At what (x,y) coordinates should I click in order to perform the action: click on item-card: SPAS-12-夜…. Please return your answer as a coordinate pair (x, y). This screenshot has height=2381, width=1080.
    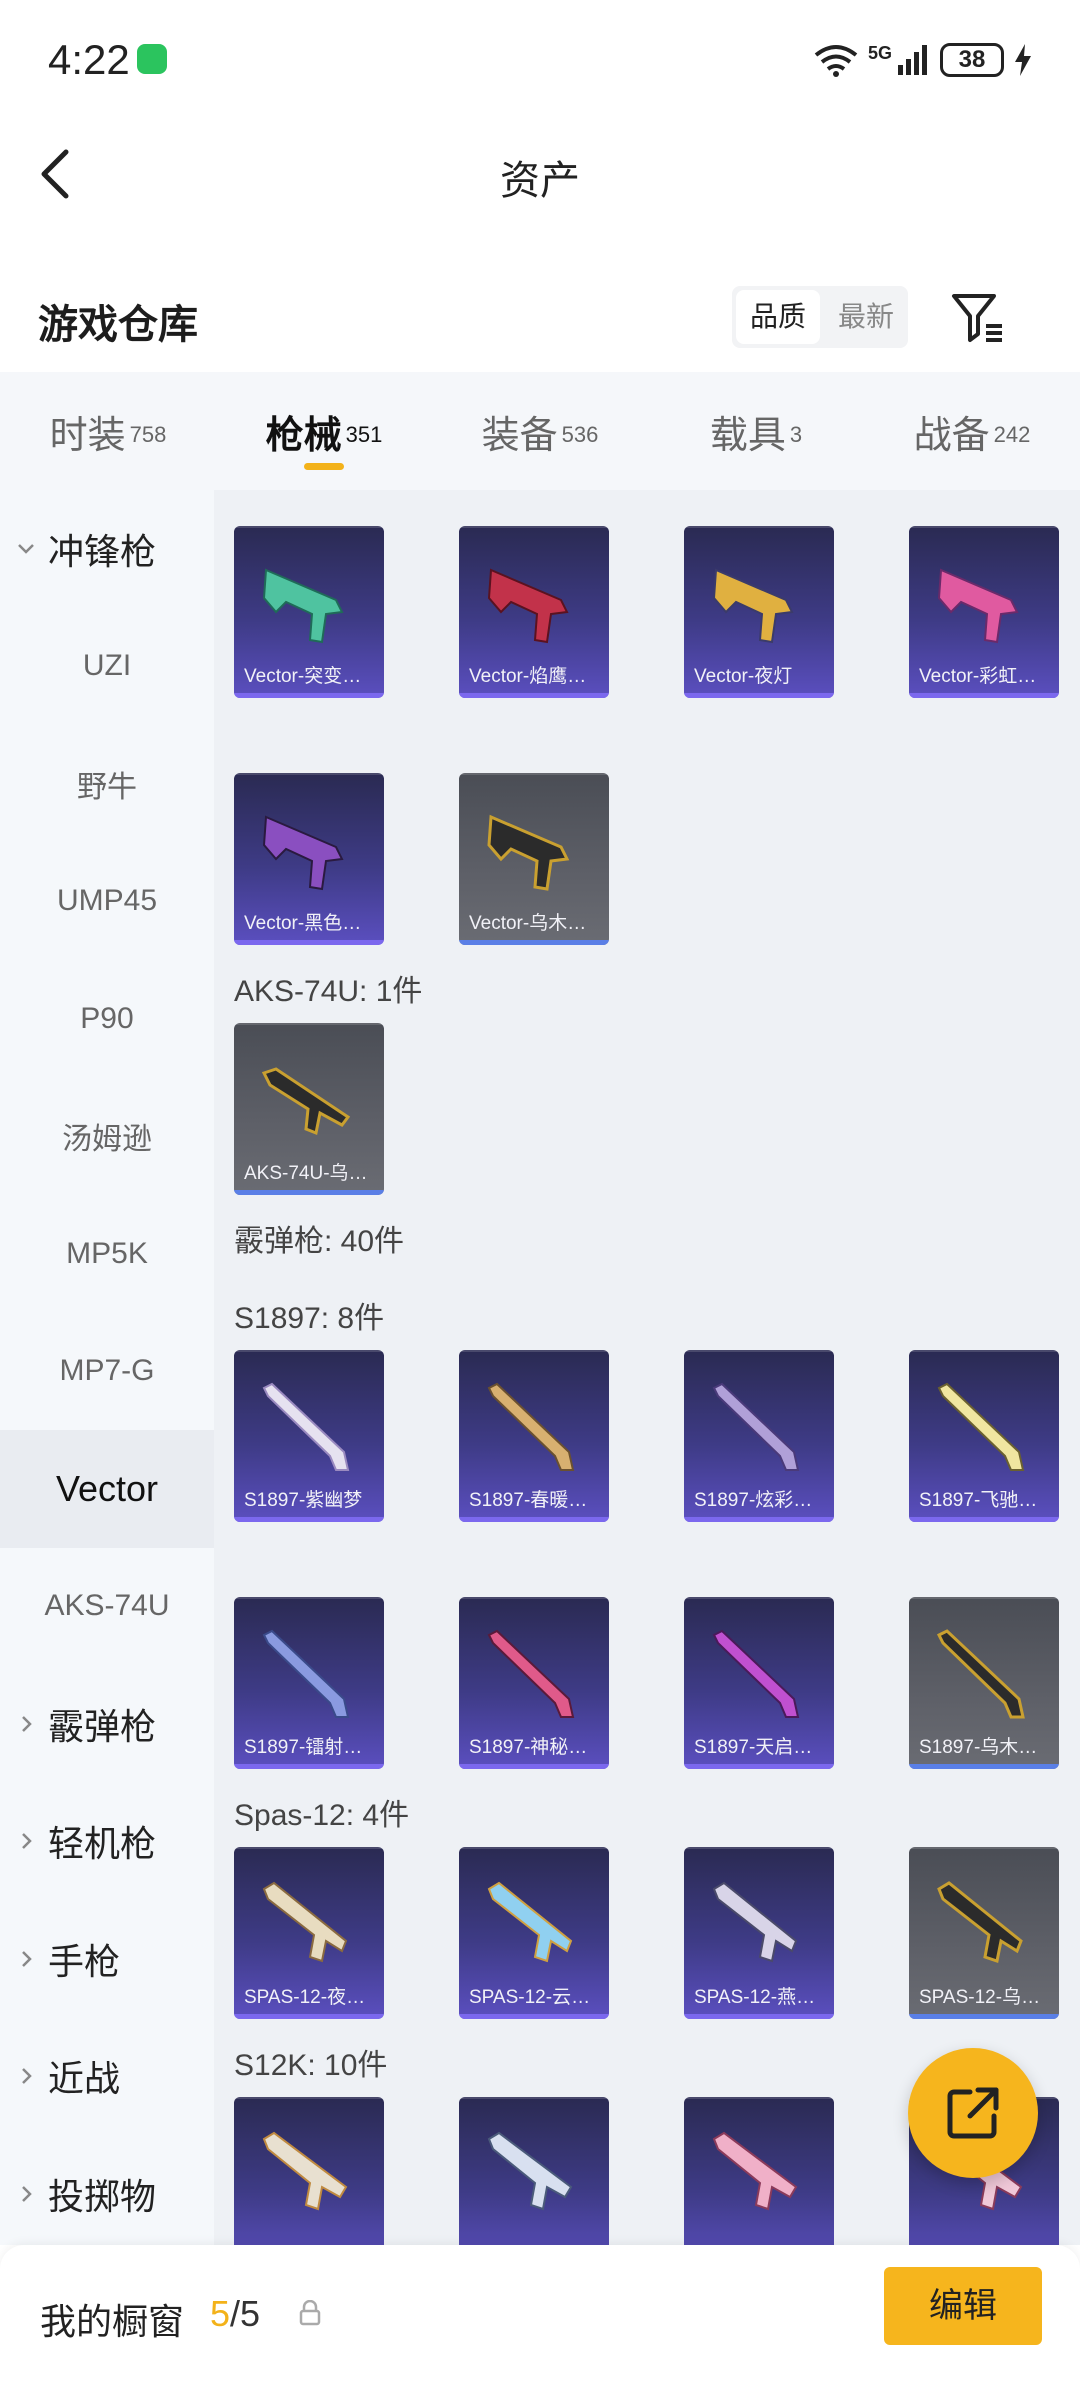
    Looking at the image, I should click on (309, 1933).